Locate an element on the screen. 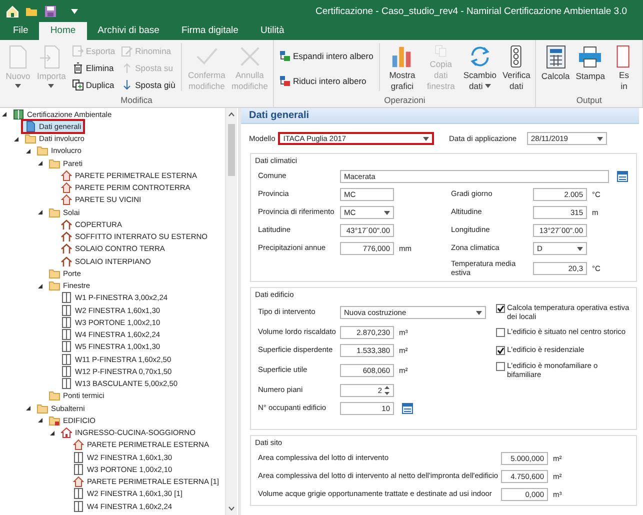 Image resolution: width=643 pixels, height=515 pixels. ribbon-button: Calcola is located at coordinates (555, 68).